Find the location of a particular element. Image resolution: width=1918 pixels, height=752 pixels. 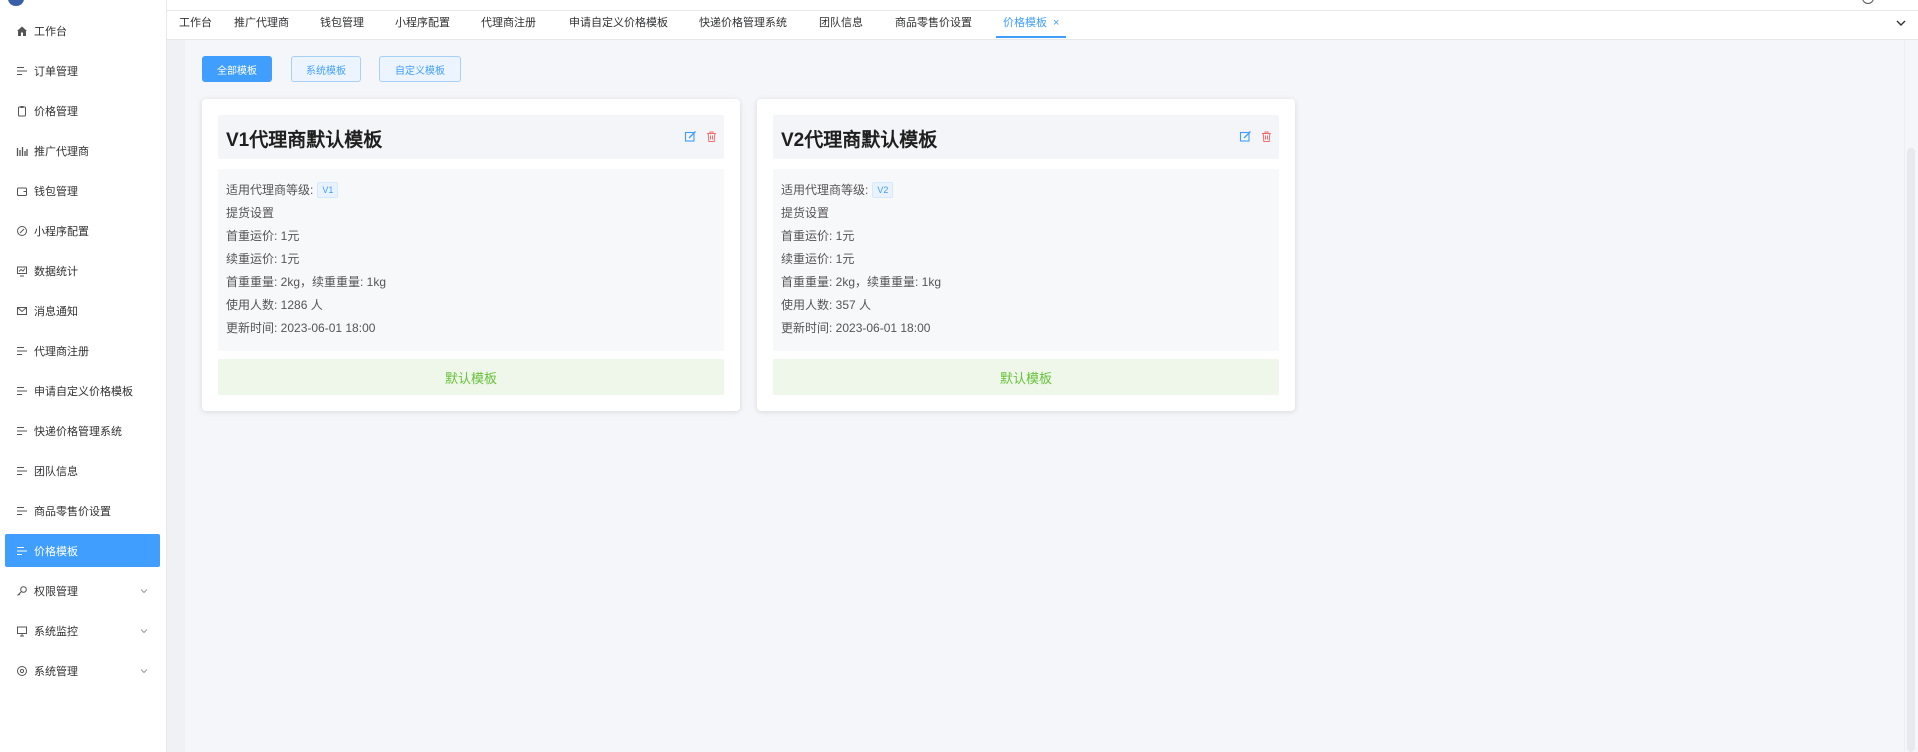

tab-miniapp-config: 小程序配置 is located at coordinates (422, 26).